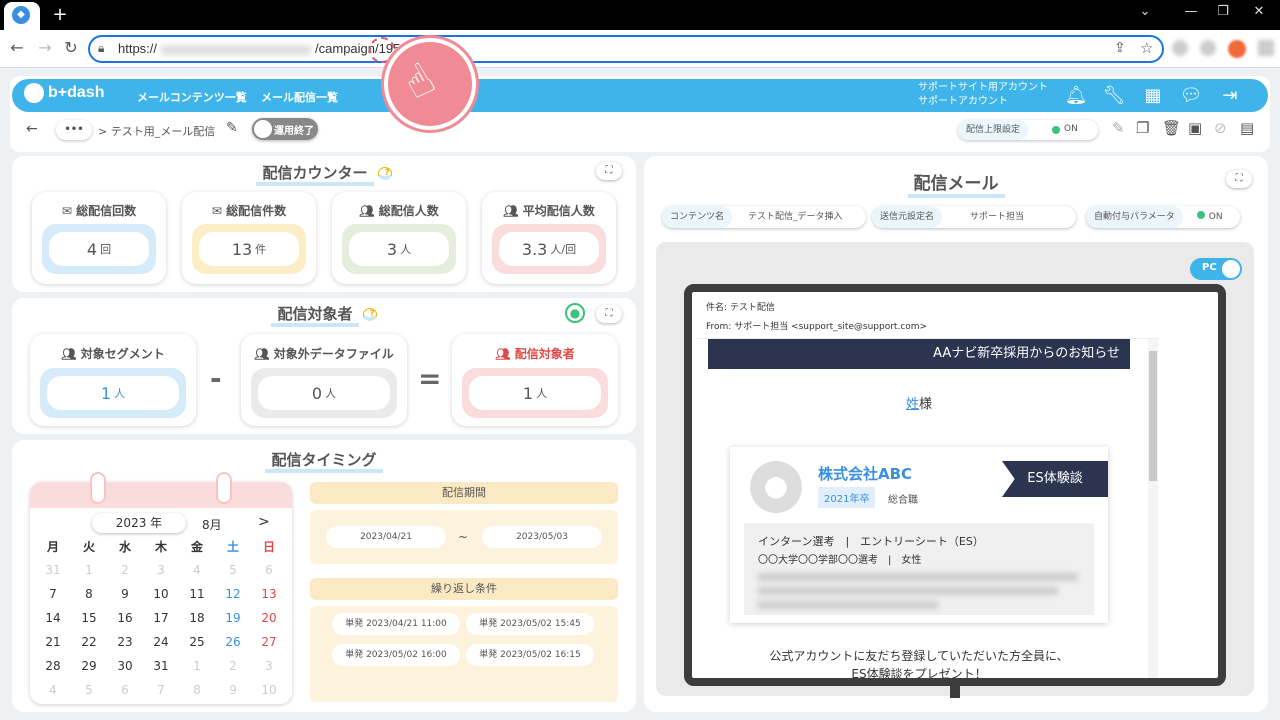 The height and width of the screenshot is (720, 1280). What do you see at coordinates (197, 594) in the screenshot?
I see `calendar-day: 11` at bounding box center [197, 594].